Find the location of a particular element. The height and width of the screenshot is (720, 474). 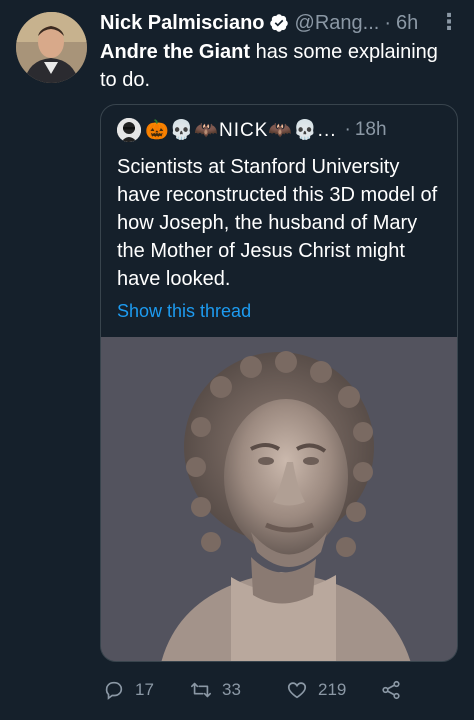

reply-icon is located at coordinates (114, 690).